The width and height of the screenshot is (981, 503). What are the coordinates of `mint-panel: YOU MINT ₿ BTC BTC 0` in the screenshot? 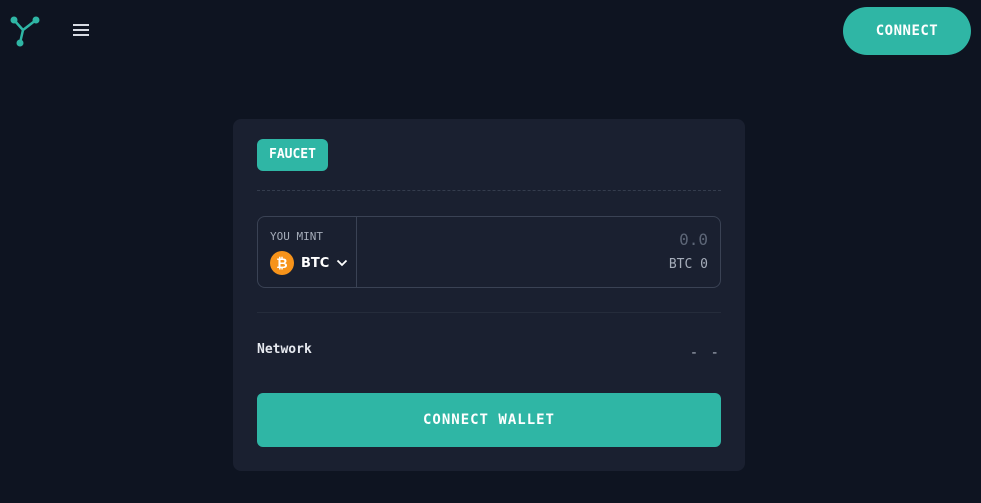 It's located at (489, 252).